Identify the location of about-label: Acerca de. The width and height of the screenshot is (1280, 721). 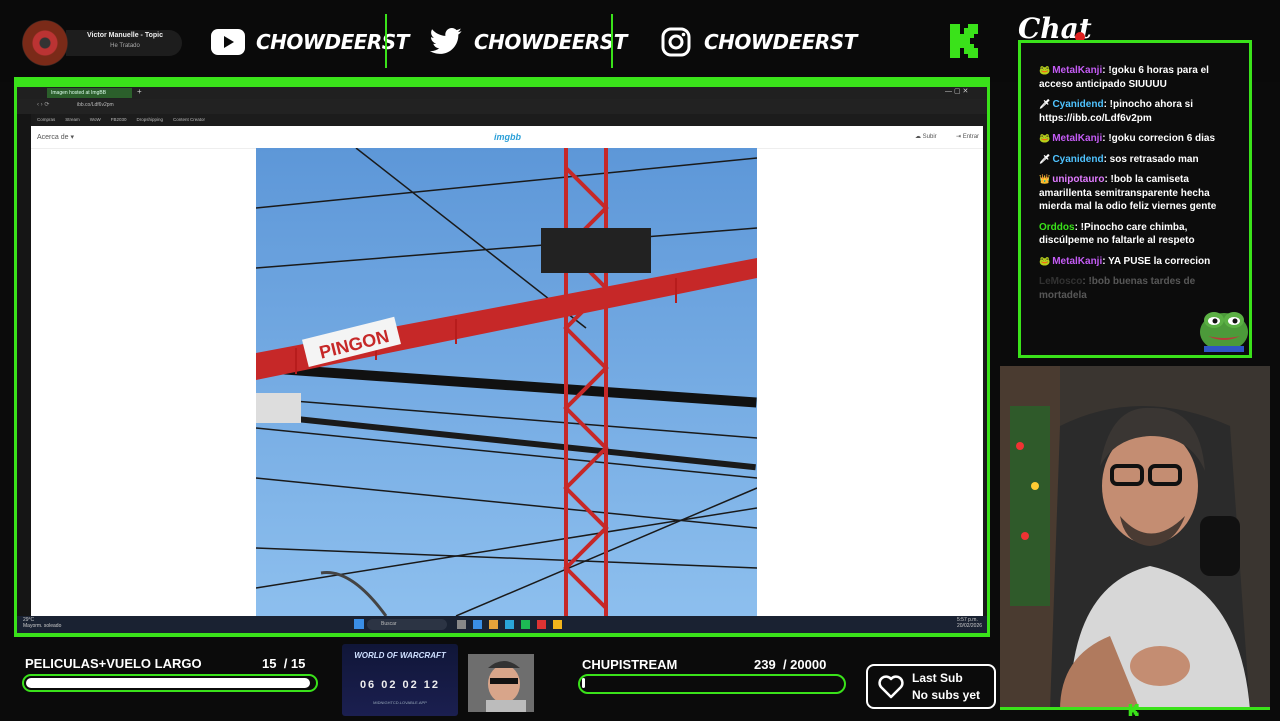
(53, 137).